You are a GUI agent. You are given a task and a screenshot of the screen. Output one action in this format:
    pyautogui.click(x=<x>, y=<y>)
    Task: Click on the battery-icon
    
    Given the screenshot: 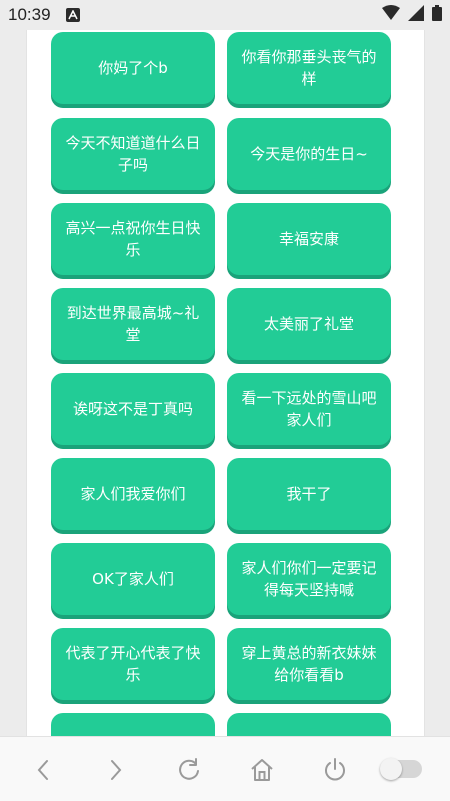 What is the action you would take?
    pyautogui.click(x=437, y=15)
    